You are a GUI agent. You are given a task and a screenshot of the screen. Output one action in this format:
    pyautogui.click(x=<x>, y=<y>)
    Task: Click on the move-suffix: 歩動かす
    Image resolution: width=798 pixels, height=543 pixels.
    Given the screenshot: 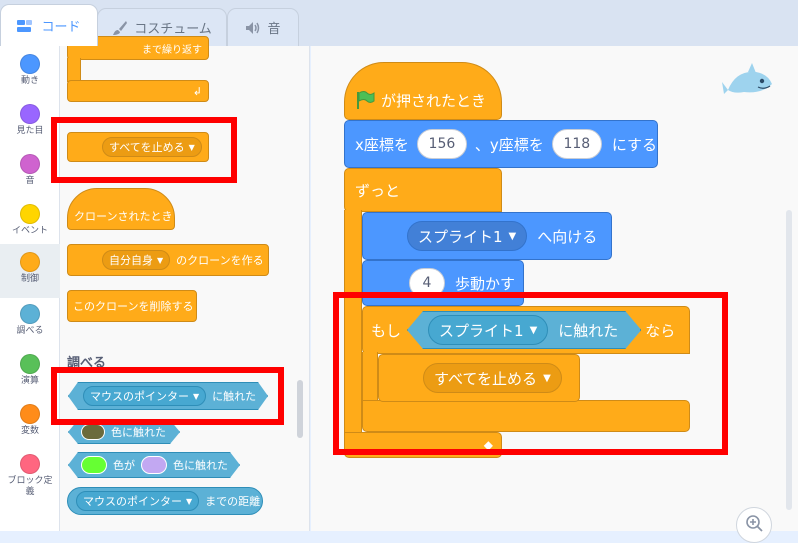 What is the action you would take?
    pyautogui.click(x=485, y=283)
    